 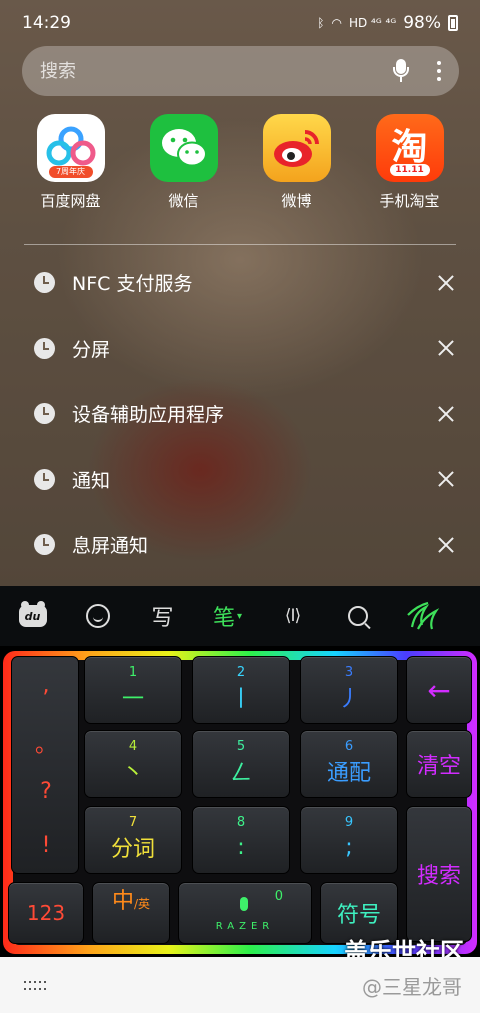 What do you see at coordinates (122, 901) in the screenshot?
I see `lang-main-label: 中` at bounding box center [122, 901].